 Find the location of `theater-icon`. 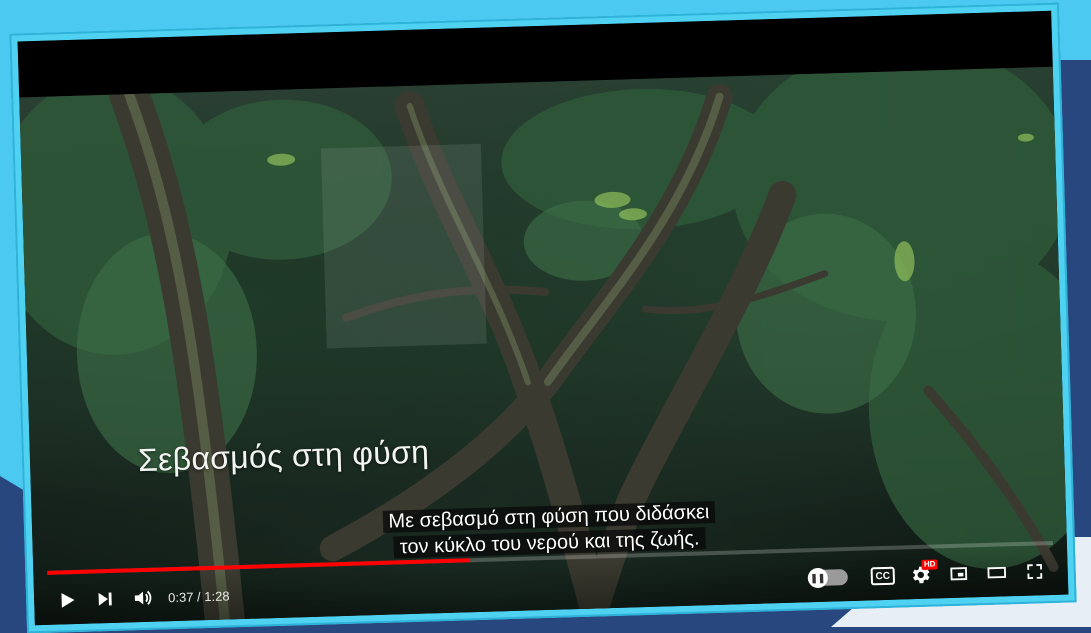

theater-icon is located at coordinates (997, 572).